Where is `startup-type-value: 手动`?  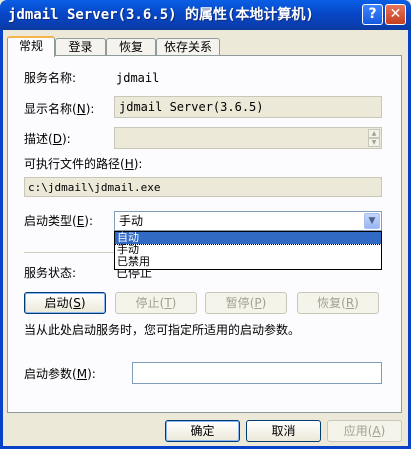
startup-type-value: 手动 is located at coordinates (131, 221).